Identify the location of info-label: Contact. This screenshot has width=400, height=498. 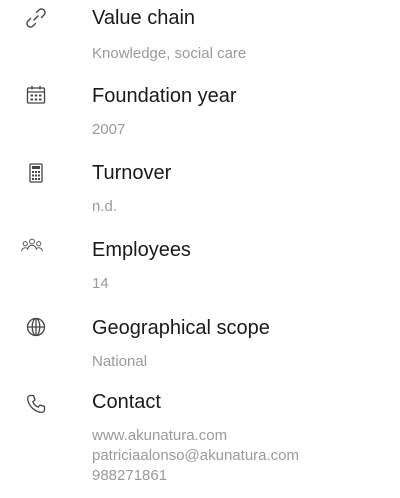
(126, 402).